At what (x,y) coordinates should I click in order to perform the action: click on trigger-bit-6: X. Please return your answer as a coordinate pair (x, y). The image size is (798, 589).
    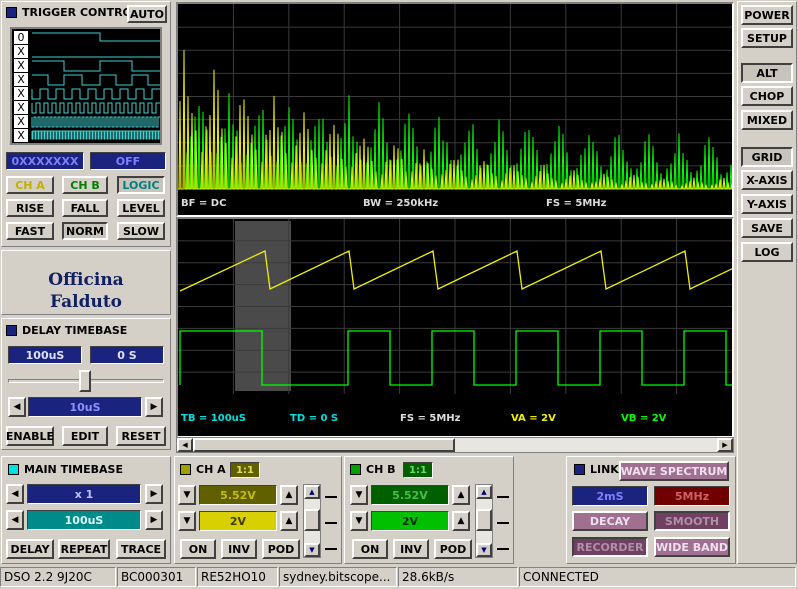
    Looking at the image, I should click on (21, 121).